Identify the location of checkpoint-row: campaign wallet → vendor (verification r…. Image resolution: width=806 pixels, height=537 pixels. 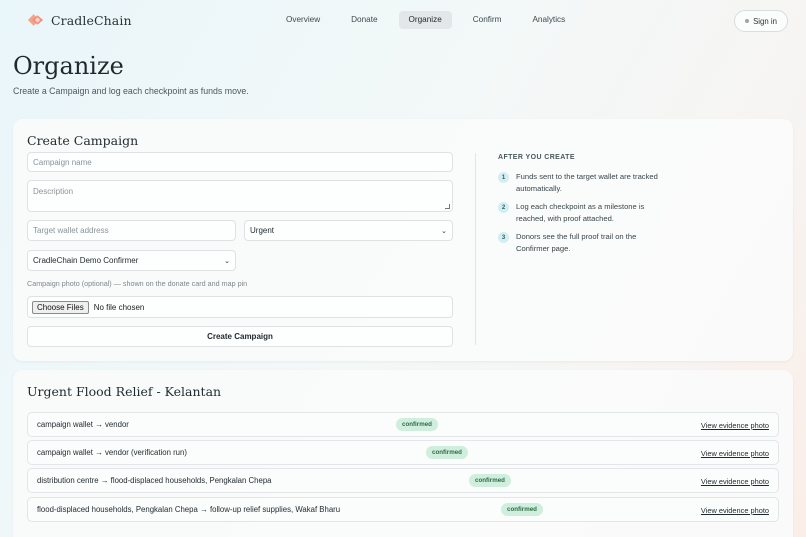
(403, 452).